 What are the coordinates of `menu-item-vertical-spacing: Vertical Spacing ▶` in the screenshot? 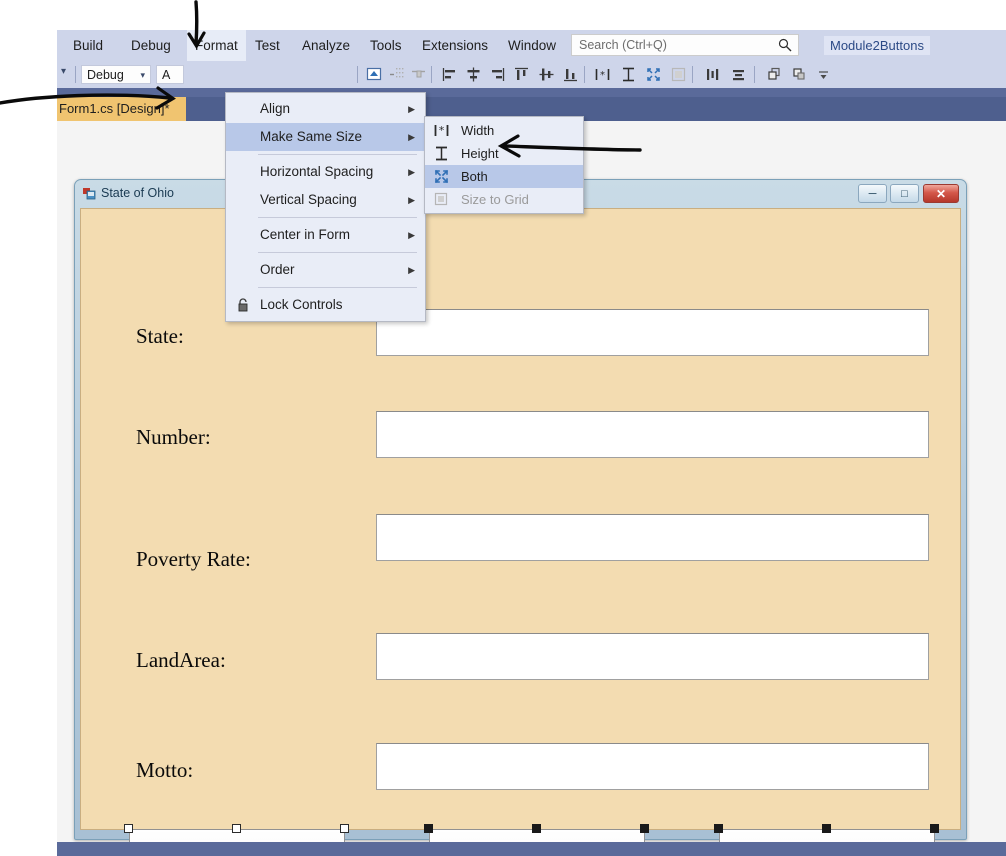 It's located at (325, 200).